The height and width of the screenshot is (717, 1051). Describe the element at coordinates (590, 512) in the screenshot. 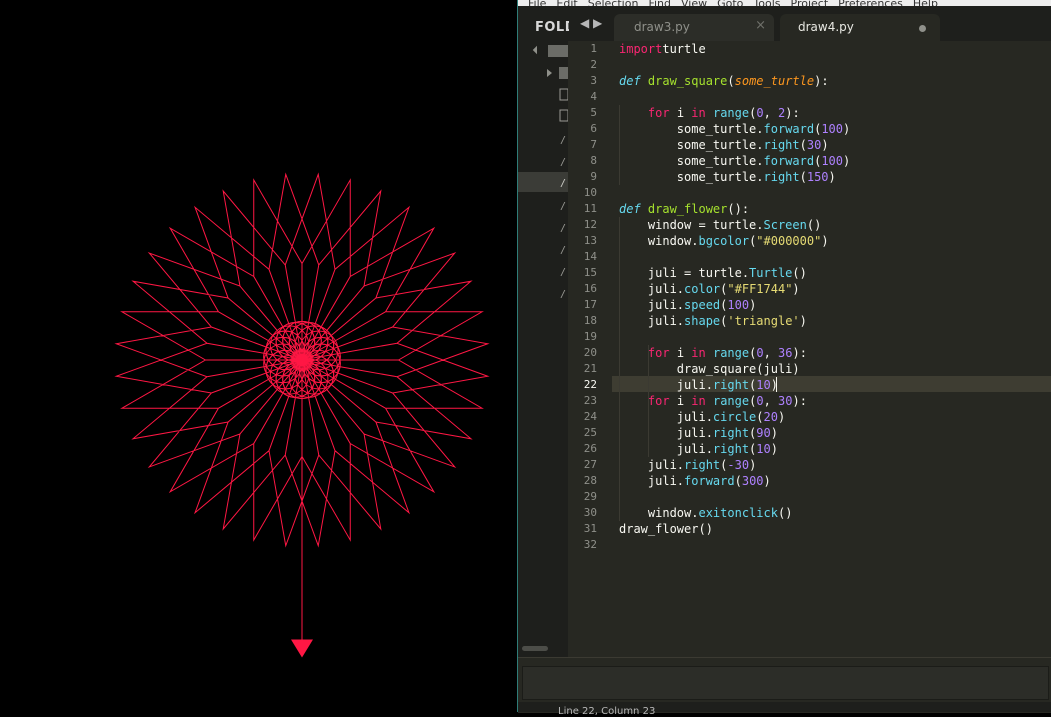

I see `line-number: 30` at that location.